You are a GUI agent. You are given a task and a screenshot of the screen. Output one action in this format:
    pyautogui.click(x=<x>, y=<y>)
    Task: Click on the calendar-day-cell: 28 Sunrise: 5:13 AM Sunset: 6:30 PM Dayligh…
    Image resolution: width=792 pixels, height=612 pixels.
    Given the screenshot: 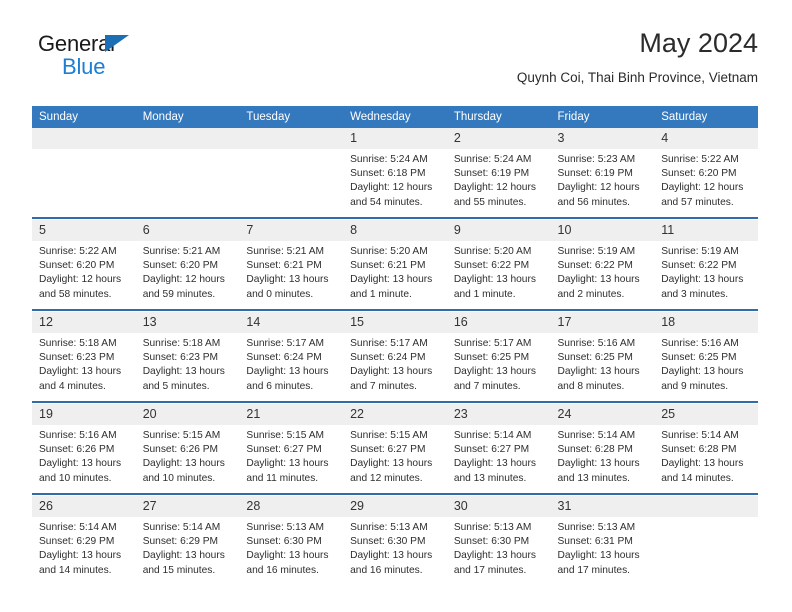 What is the action you would take?
    pyautogui.click(x=291, y=541)
    